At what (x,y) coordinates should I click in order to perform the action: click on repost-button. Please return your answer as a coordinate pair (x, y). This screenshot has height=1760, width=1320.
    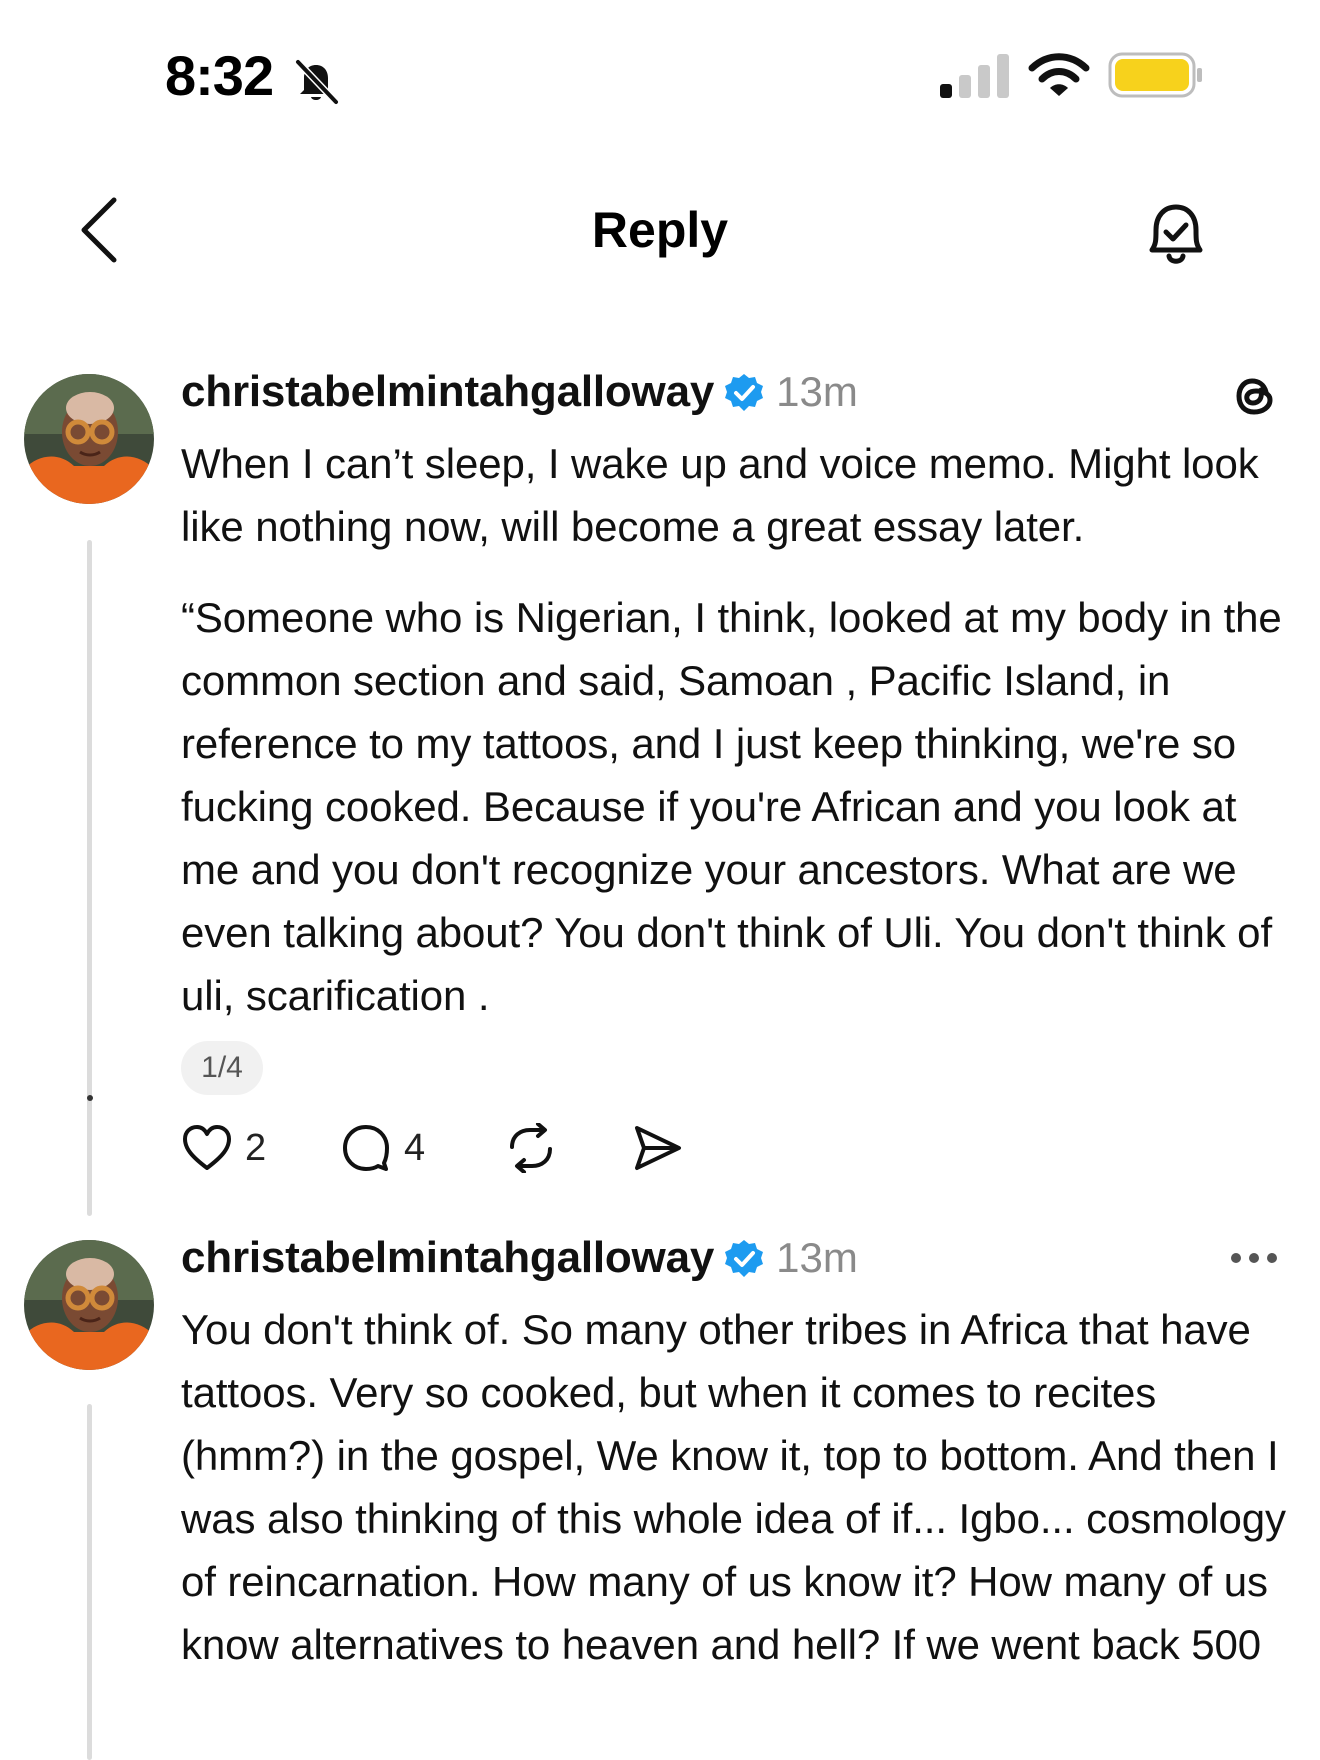
    Looking at the image, I should click on (531, 1148).